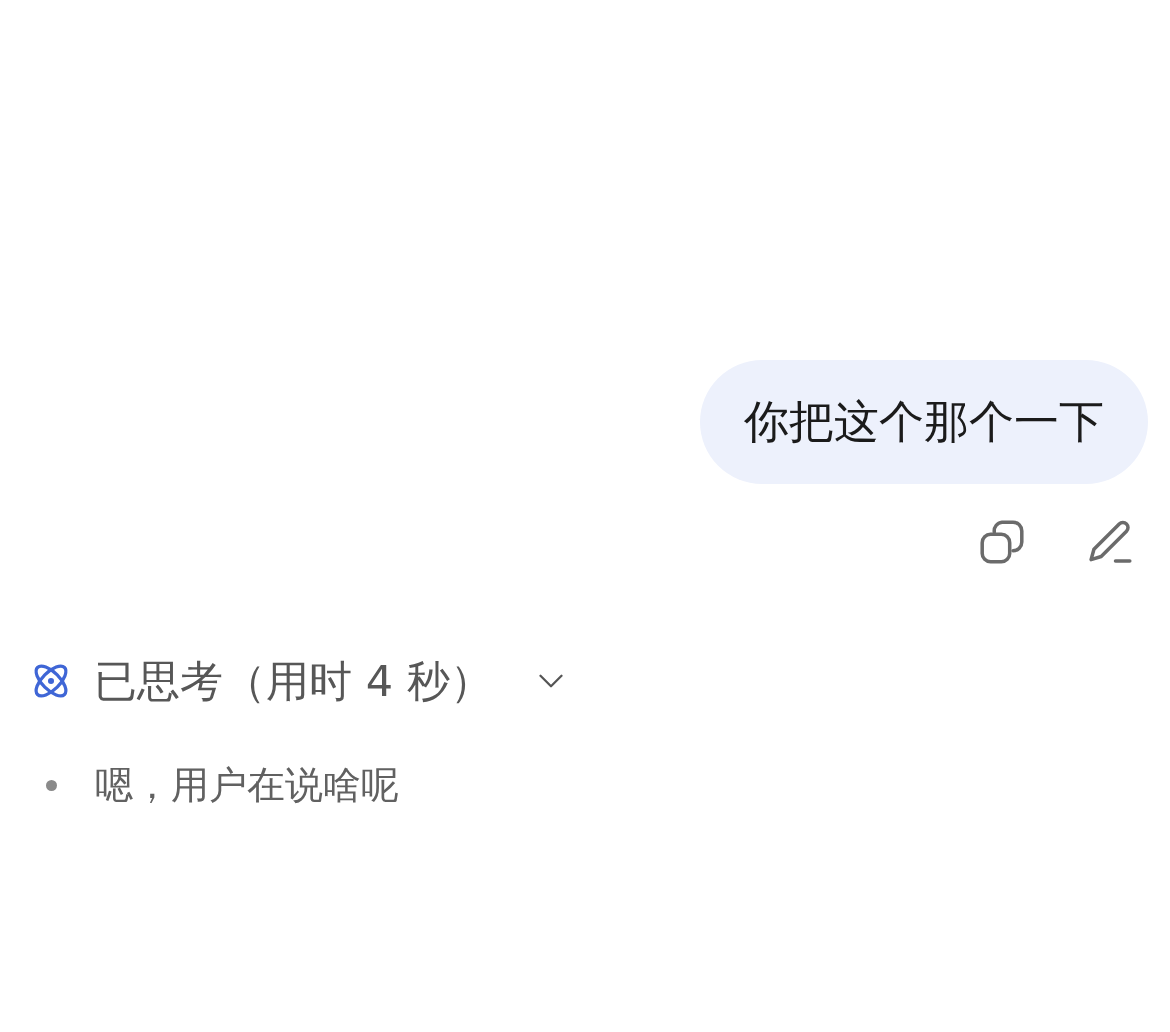 This screenshot has width=1170, height=1032. Describe the element at coordinates (924, 422) in the screenshot. I see `user-message-bubble: 你把这个那个一下` at that location.